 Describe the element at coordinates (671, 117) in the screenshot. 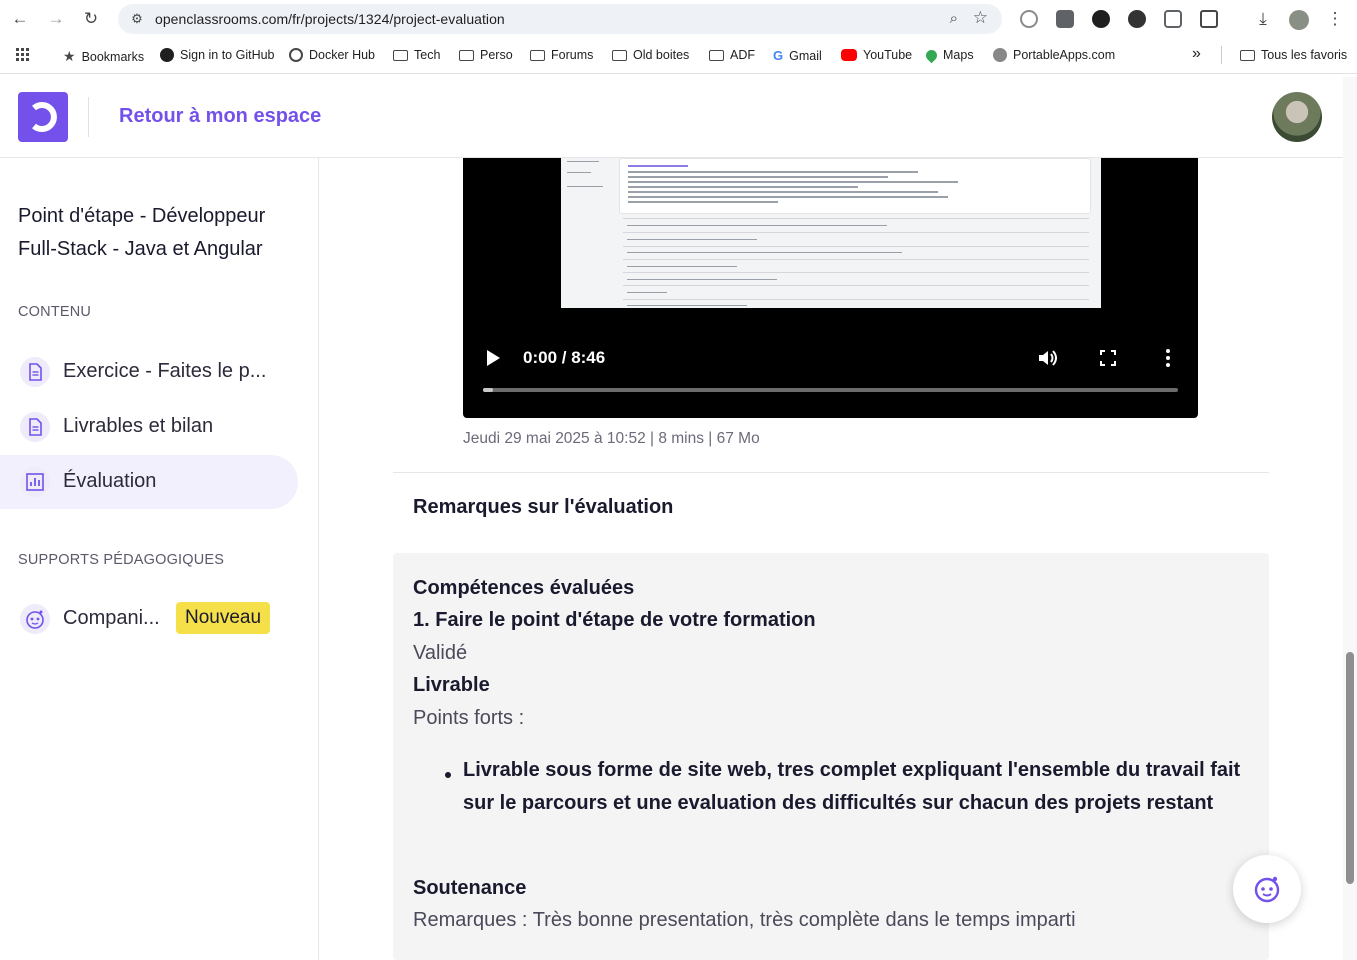

I see `site-header: Retour à mon espace` at that location.